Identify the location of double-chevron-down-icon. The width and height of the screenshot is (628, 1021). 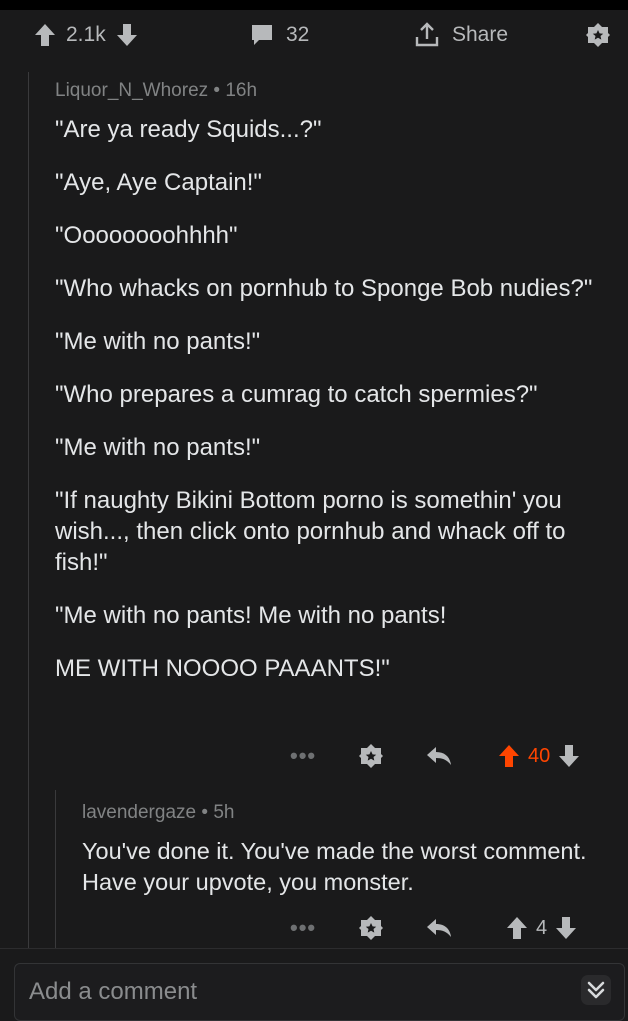
(596, 990).